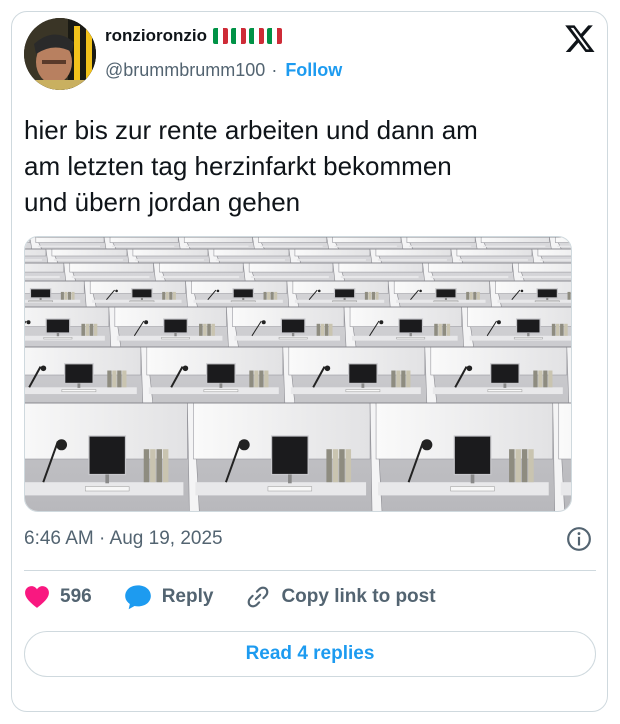 This screenshot has width=620, height=724. Describe the element at coordinates (313, 70) in the screenshot. I see `follow-button: Follow` at that location.